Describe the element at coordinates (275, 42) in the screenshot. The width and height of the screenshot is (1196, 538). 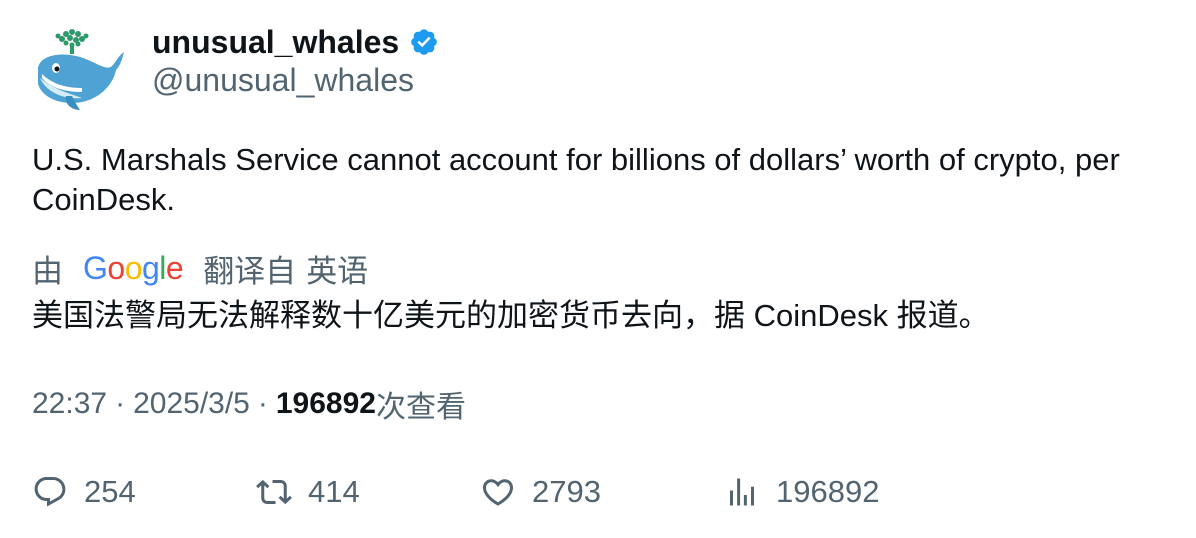
I see `author-display-name: unusual_whales` at that location.